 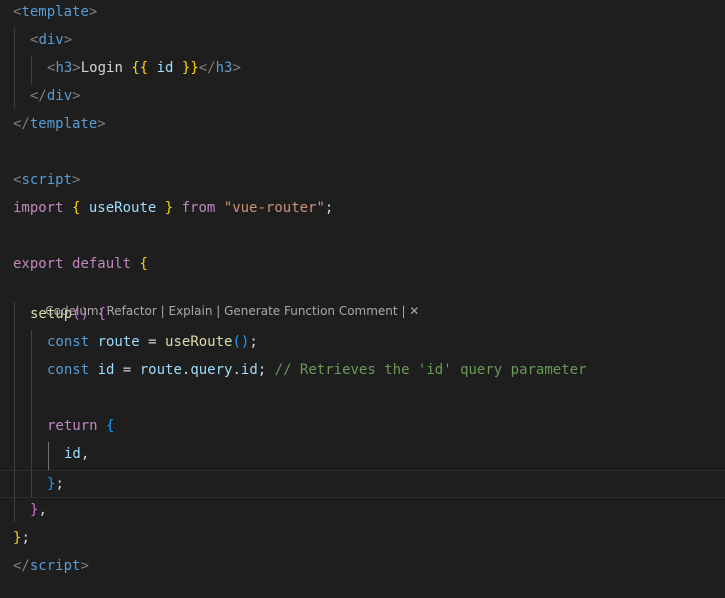 What do you see at coordinates (414, 311) in the screenshot?
I see `codelens-close-icon: ✕` at bounding box center [414, 311].